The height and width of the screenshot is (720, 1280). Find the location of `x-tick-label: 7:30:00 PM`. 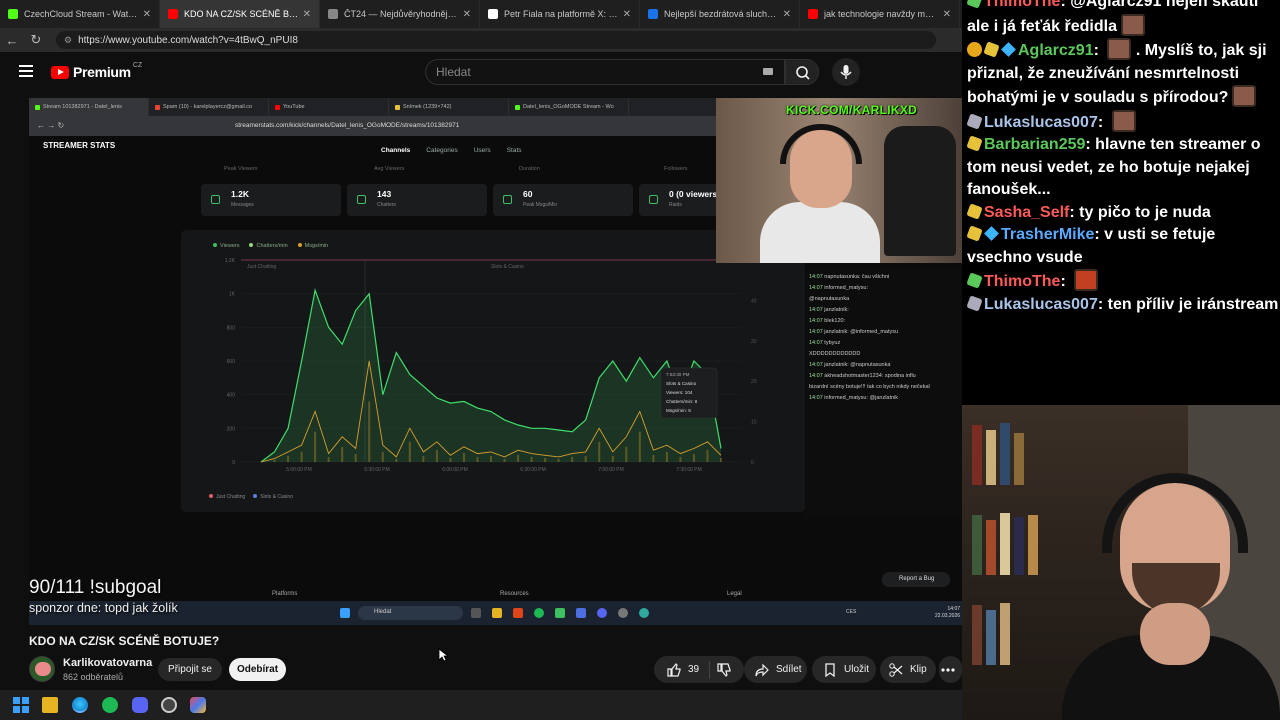

x-tick-label: 7:30:00 PM is located at coordinates (689, 470).